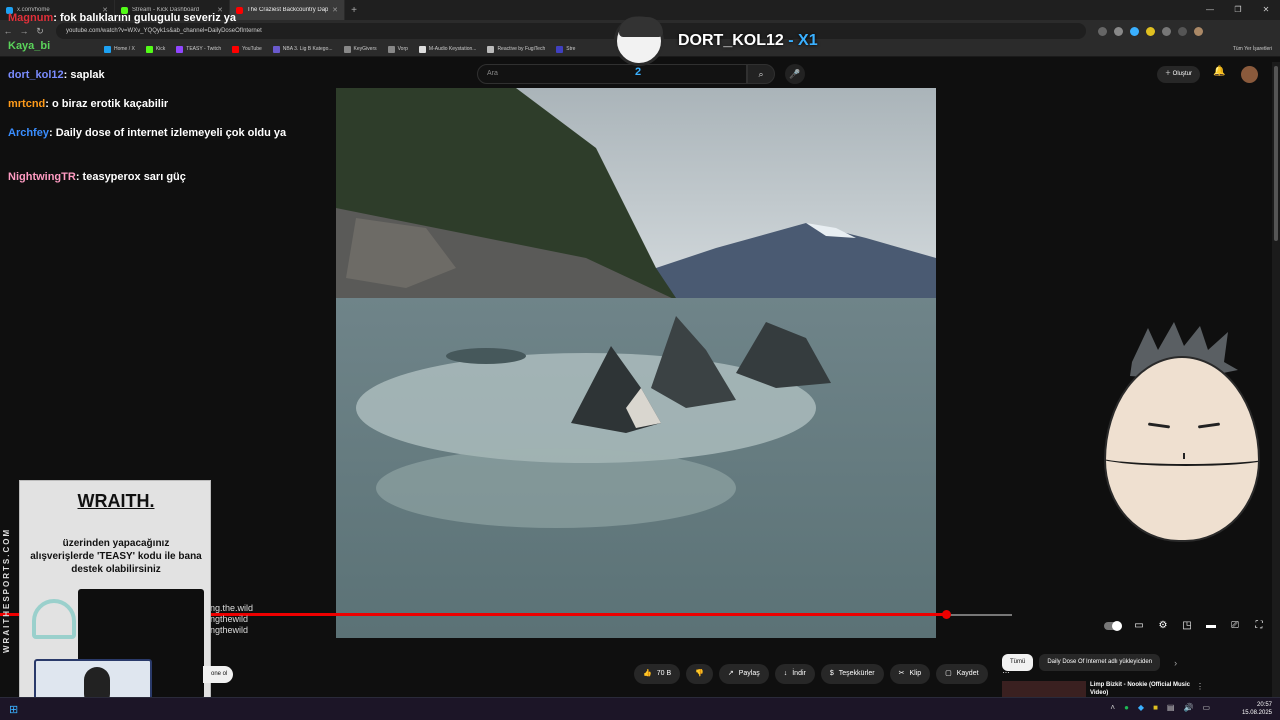 This screenshot has height=720, width=1280. I want to click on search-input: Ara, so click(612, 74).